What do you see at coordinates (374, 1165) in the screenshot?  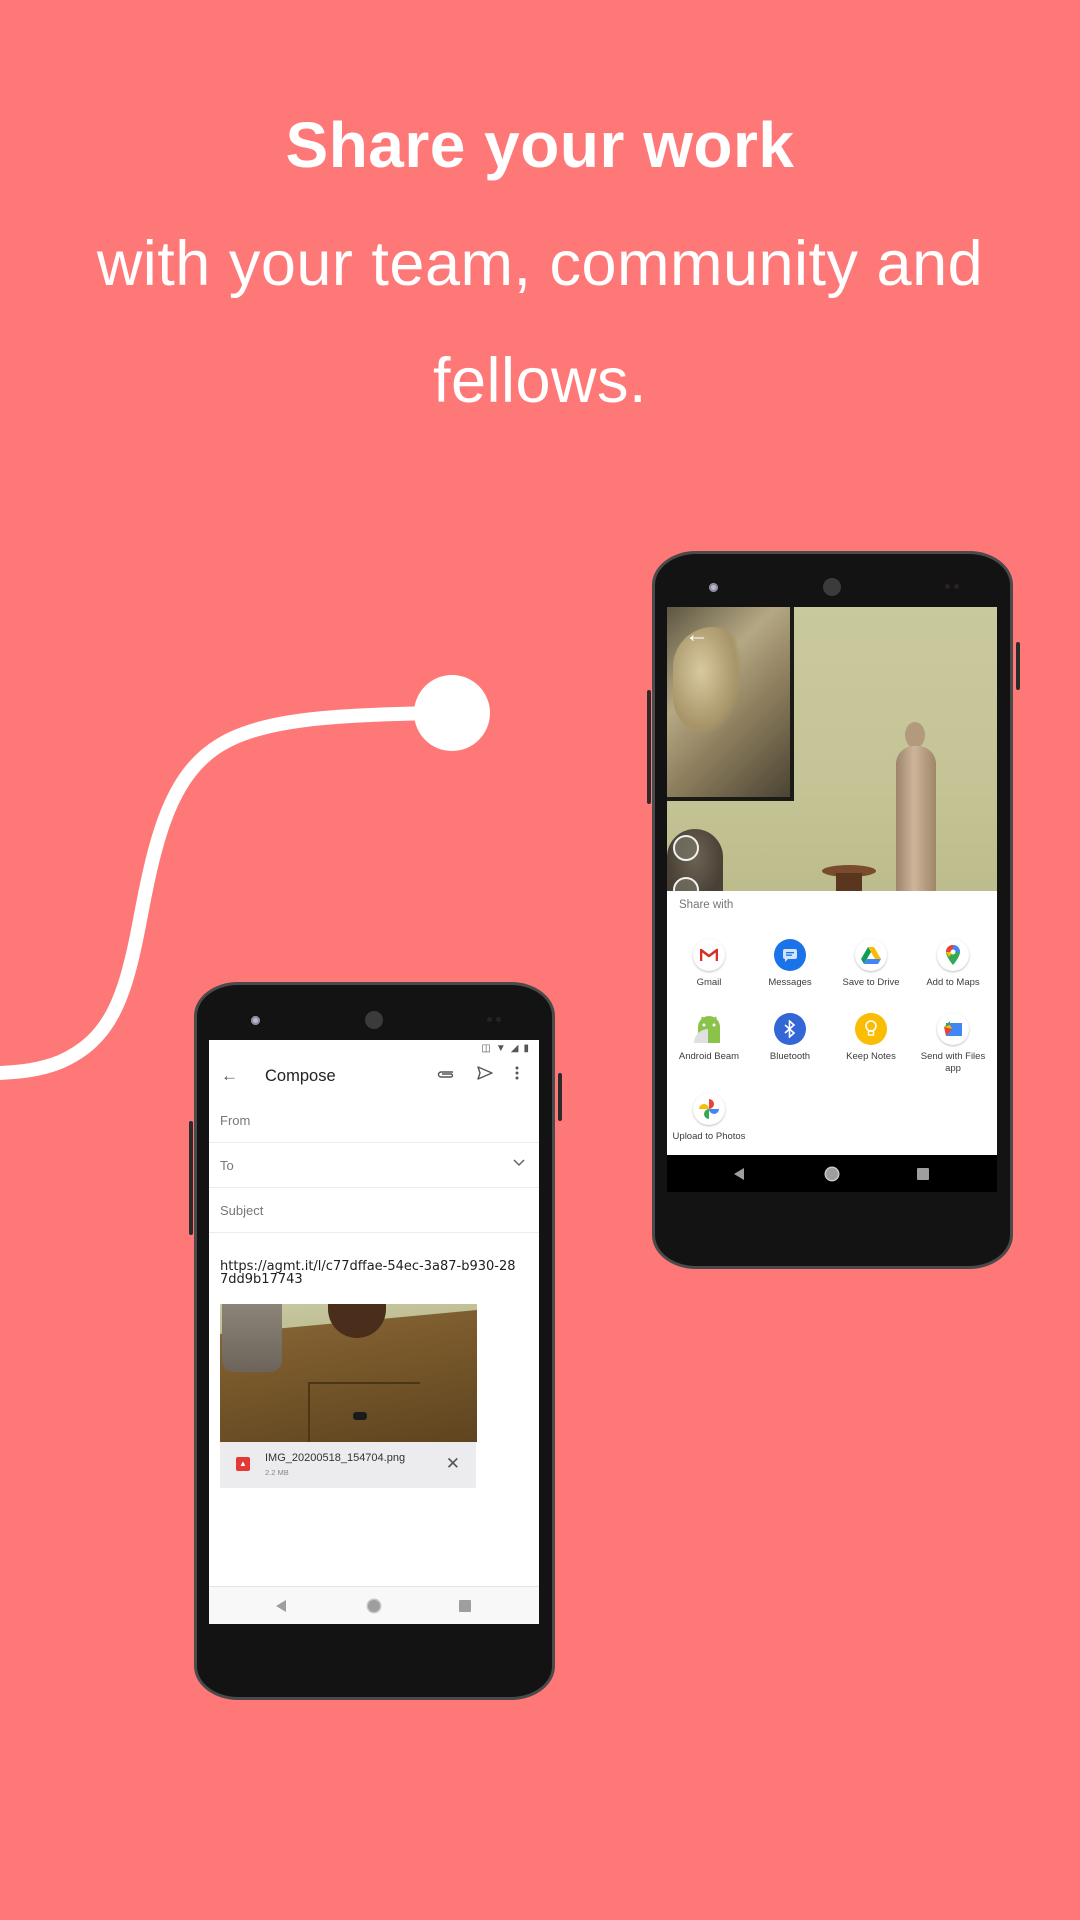 I see `to-field: To` at bounding box center [374, 1165].